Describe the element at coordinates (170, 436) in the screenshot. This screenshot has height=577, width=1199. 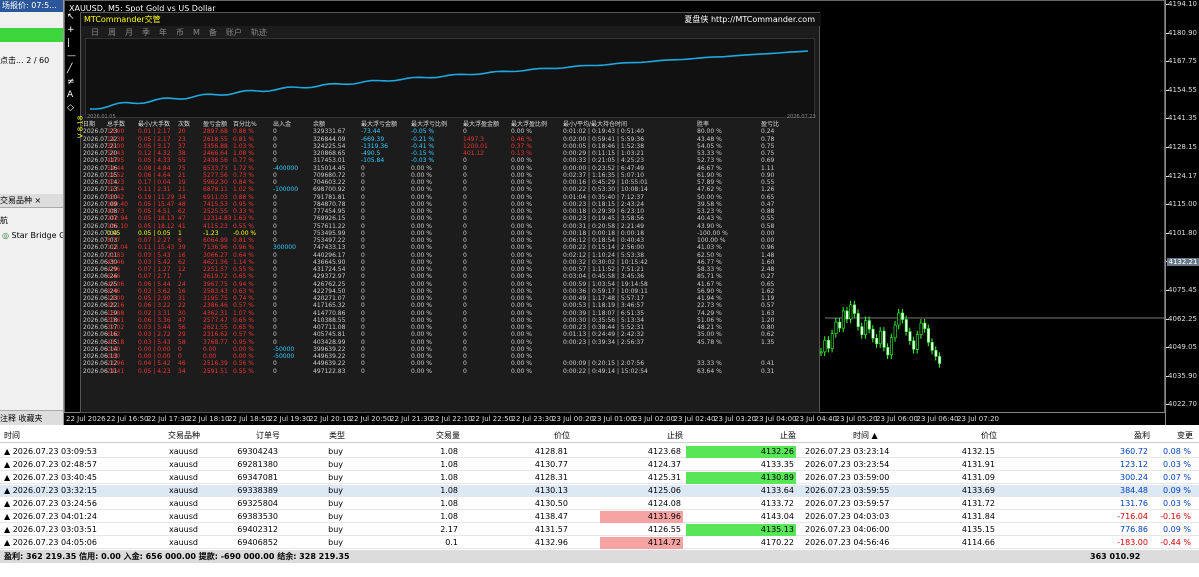
I see `trade-column-header: 交易品种` at that location.